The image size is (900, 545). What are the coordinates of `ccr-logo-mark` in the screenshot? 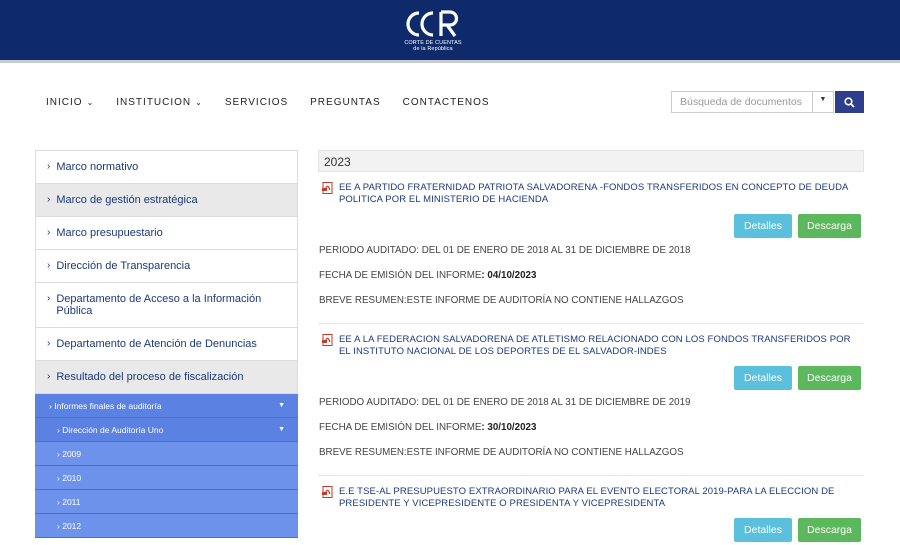 It's located at (432, 23).